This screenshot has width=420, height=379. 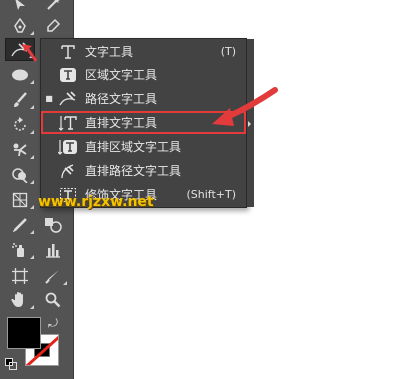 I want to click on ellipse-icon, so click(x=20, y=74).